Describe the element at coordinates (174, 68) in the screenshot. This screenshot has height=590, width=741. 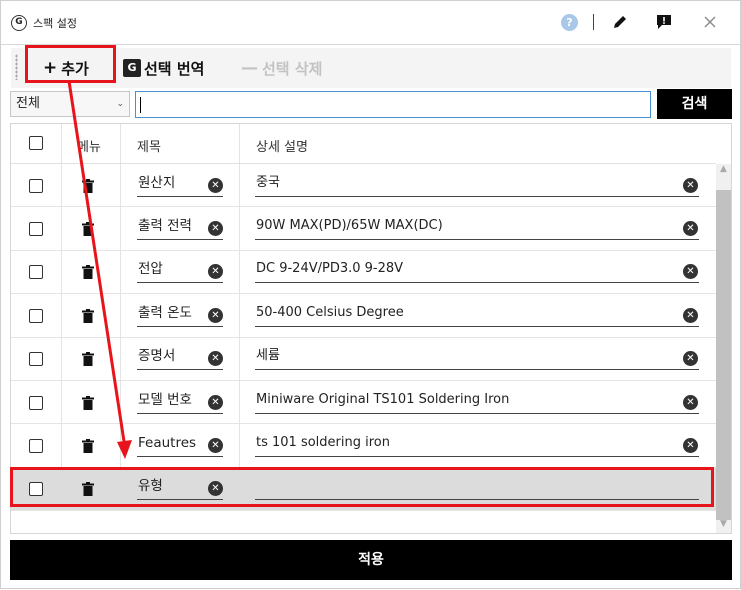
I see `translate-label: 선택 번역` at that location.